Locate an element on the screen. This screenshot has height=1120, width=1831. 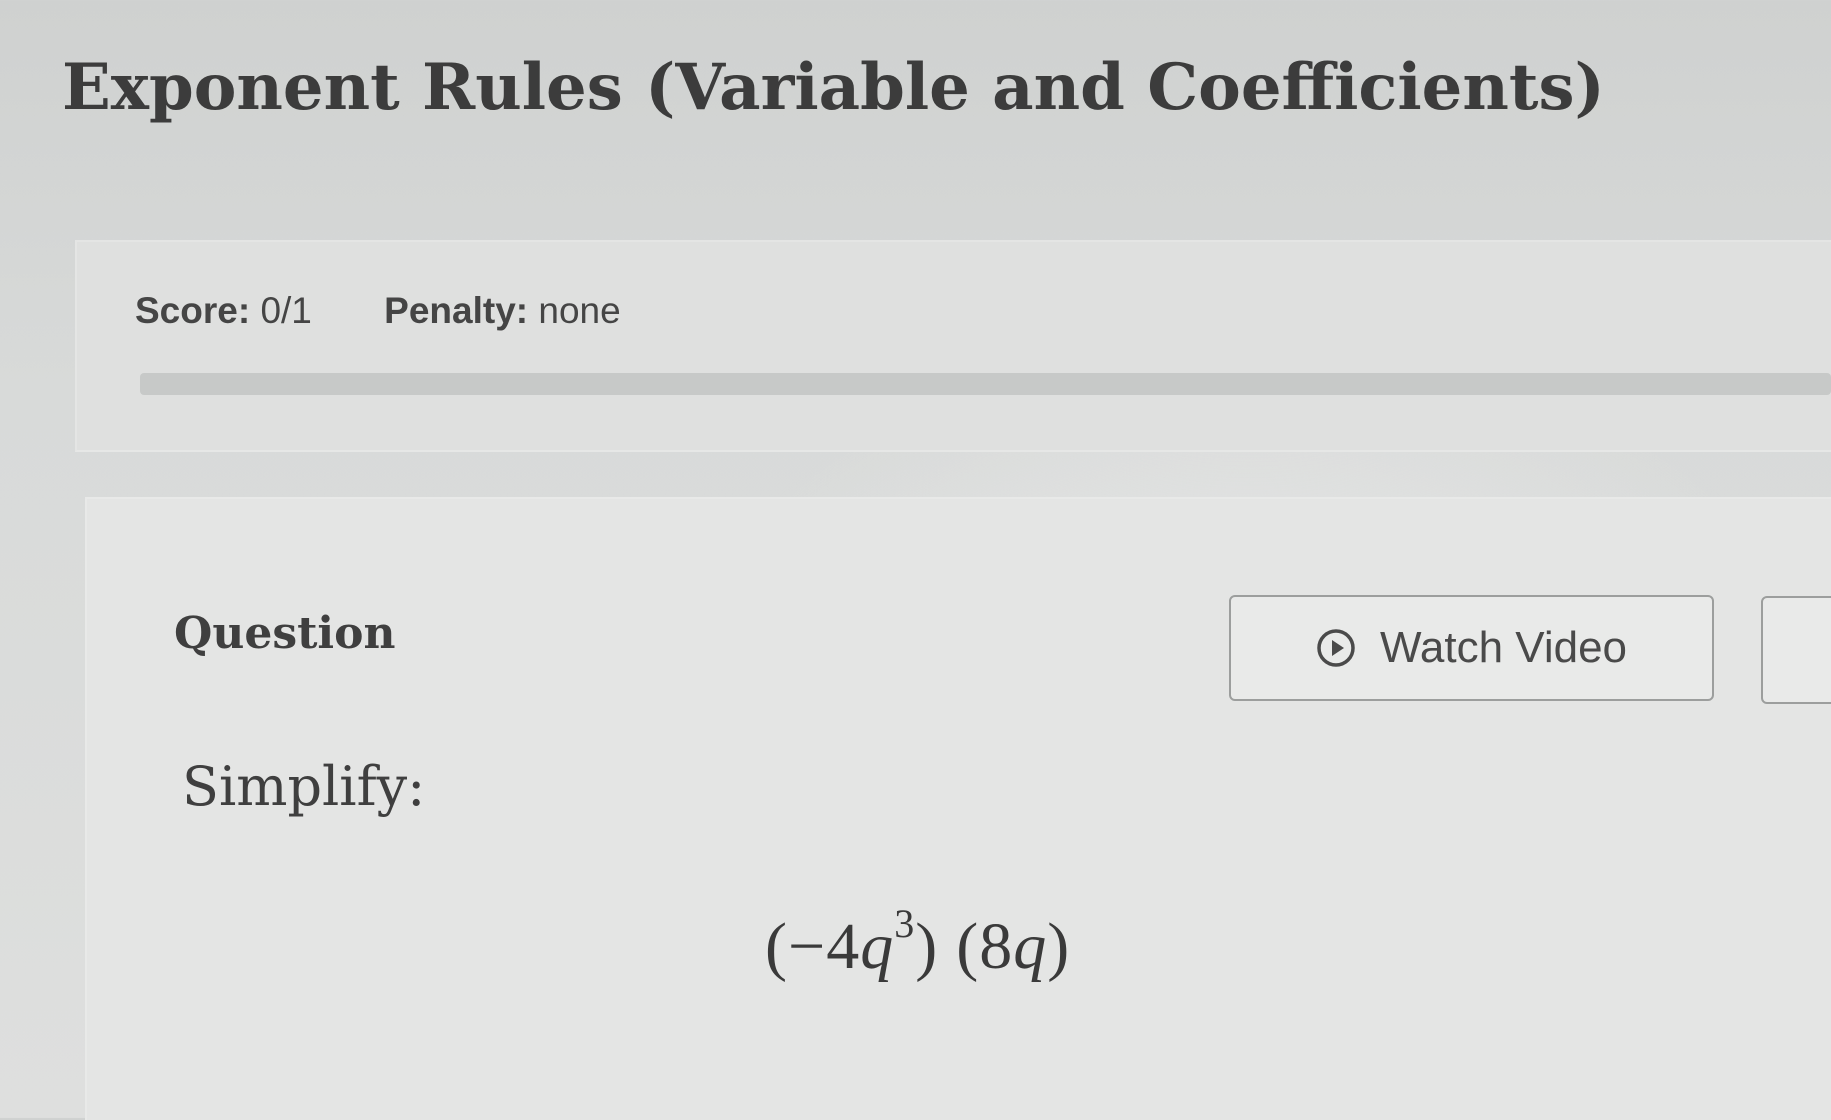
score-line: Score: 0/1 Penalty: none is located at coordinates (378, 311).